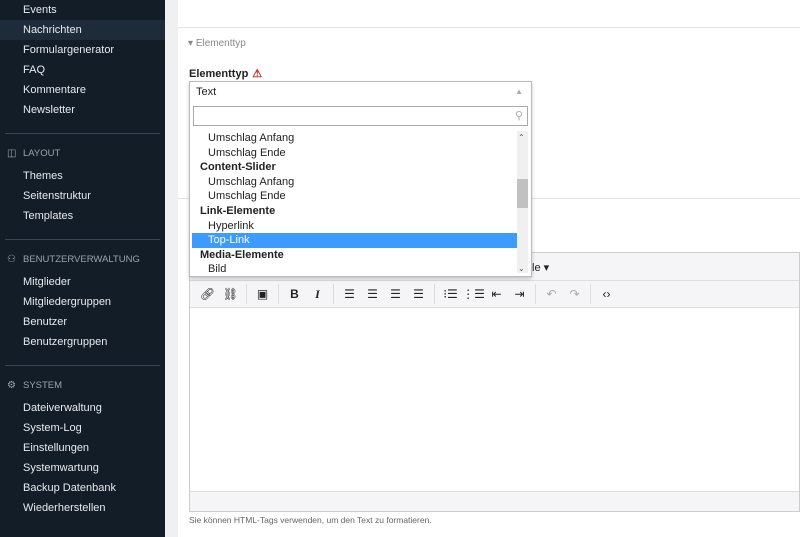 The height and width of the screenshot is (537, 800). What do you see at coordinates (219, 74) in the screenshot?
I see `field-label-text: Elementtyp` at bounding box center [219, 74].